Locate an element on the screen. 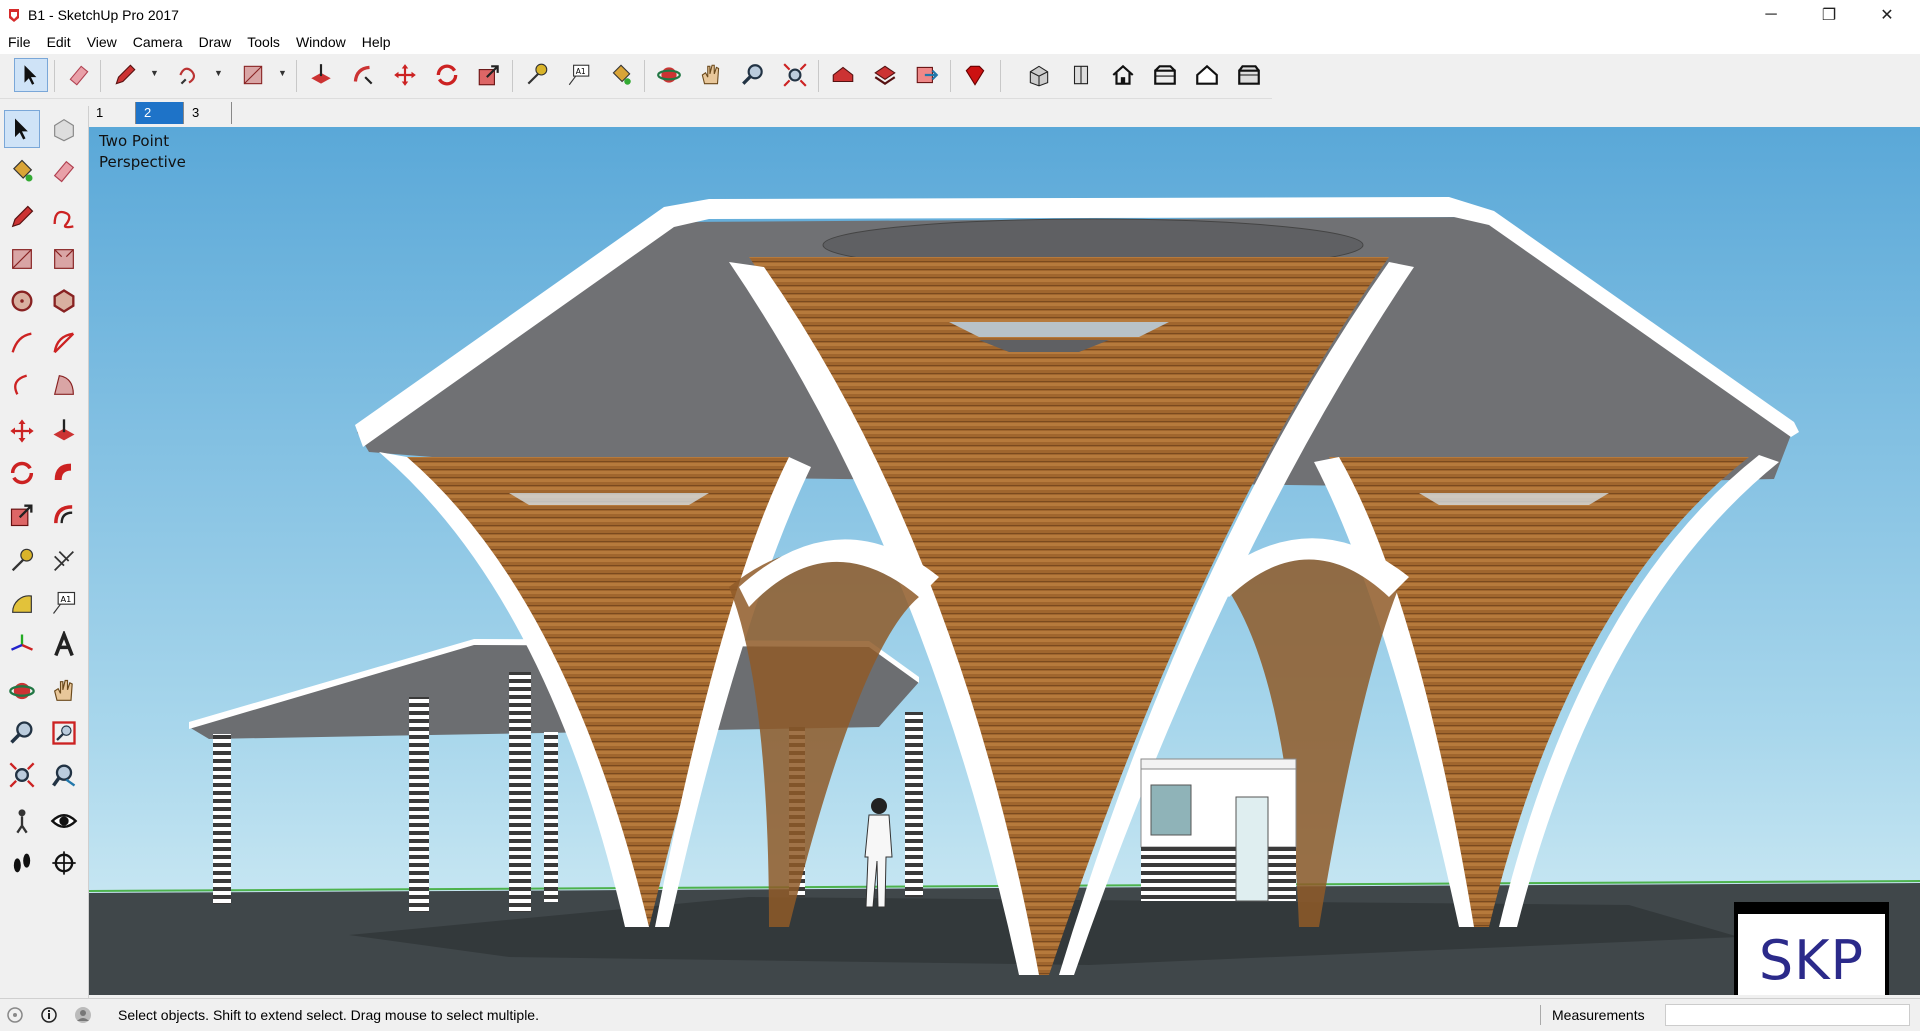  sketchup-app-icon is located at coordinates (14, 15).